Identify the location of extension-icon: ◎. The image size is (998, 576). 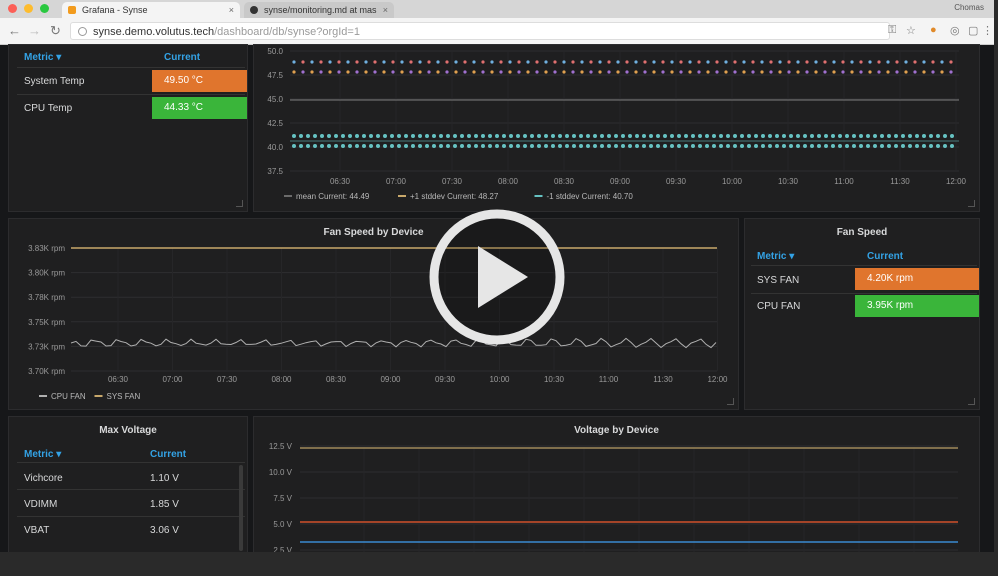
(955, 30).